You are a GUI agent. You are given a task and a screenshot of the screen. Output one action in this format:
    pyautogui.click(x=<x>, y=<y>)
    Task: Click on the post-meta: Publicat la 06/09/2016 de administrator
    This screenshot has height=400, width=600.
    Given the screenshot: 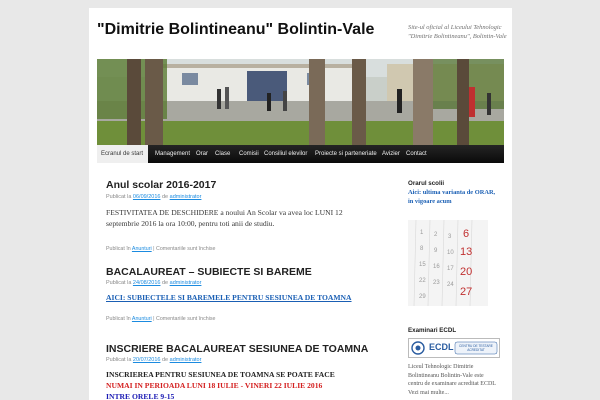 What is the action you would take?
    pyautogui.click(x=153, y=197)
    